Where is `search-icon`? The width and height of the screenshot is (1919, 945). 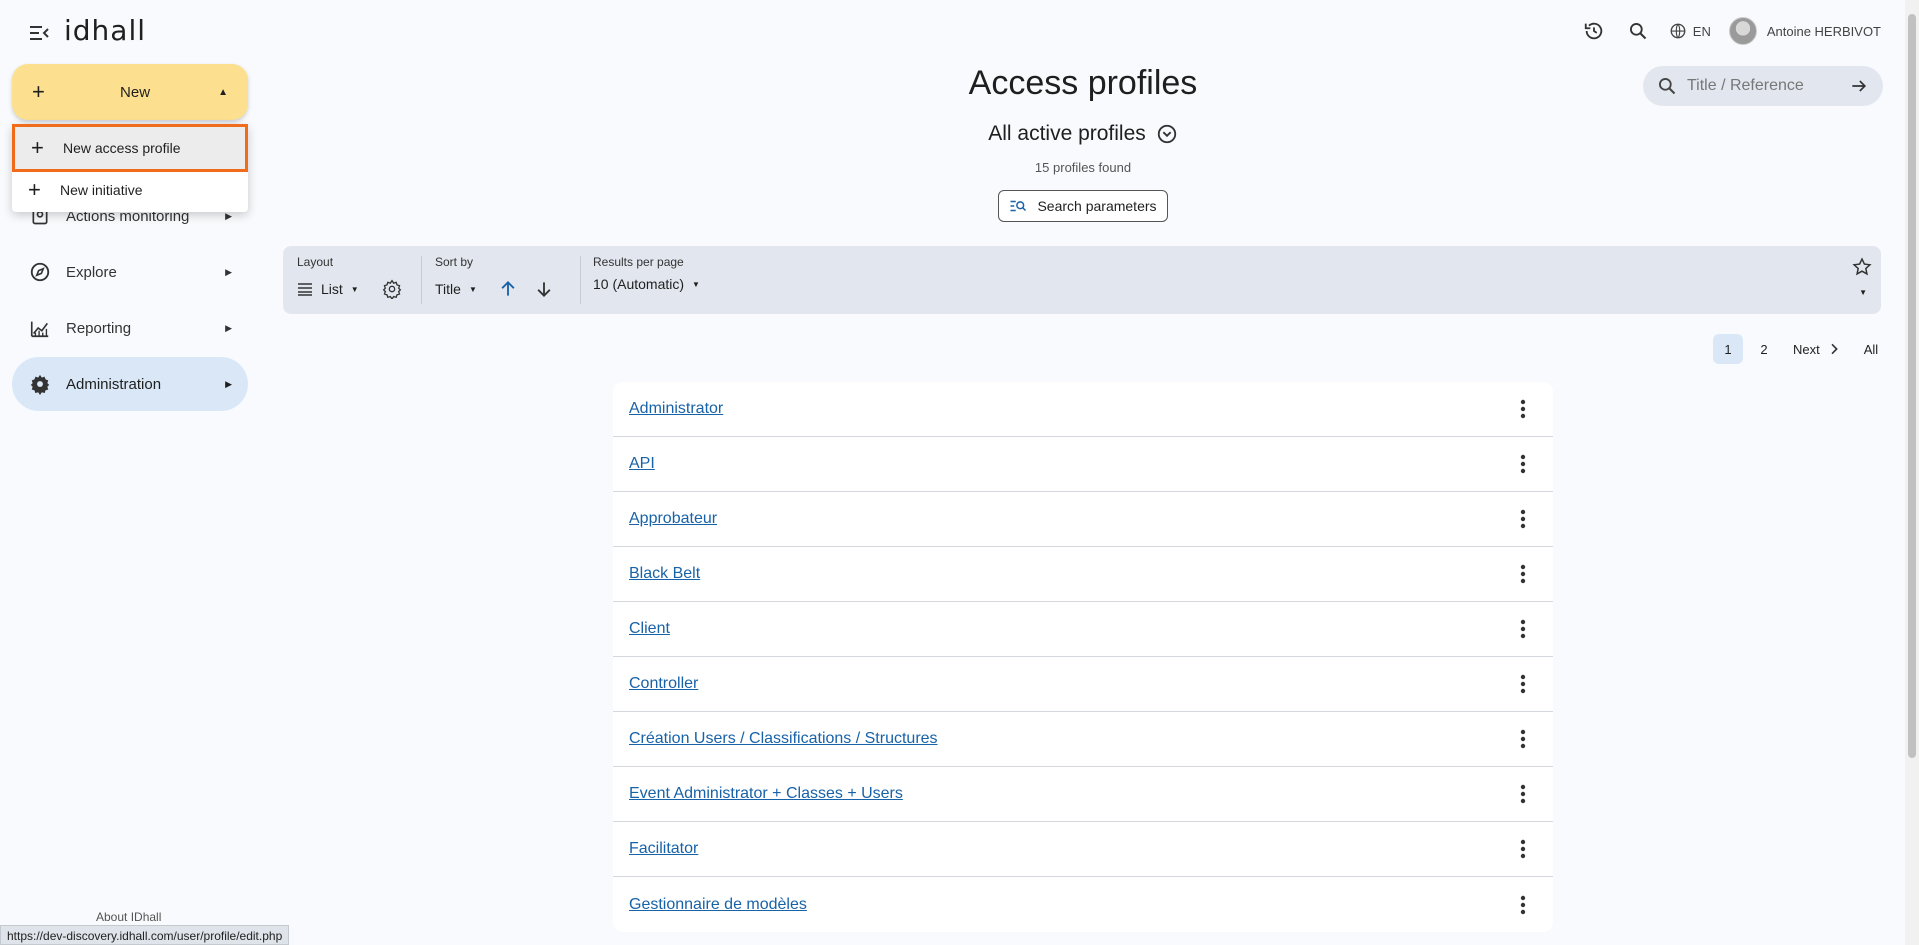 search-icon is located at coordinates (1638, 31).